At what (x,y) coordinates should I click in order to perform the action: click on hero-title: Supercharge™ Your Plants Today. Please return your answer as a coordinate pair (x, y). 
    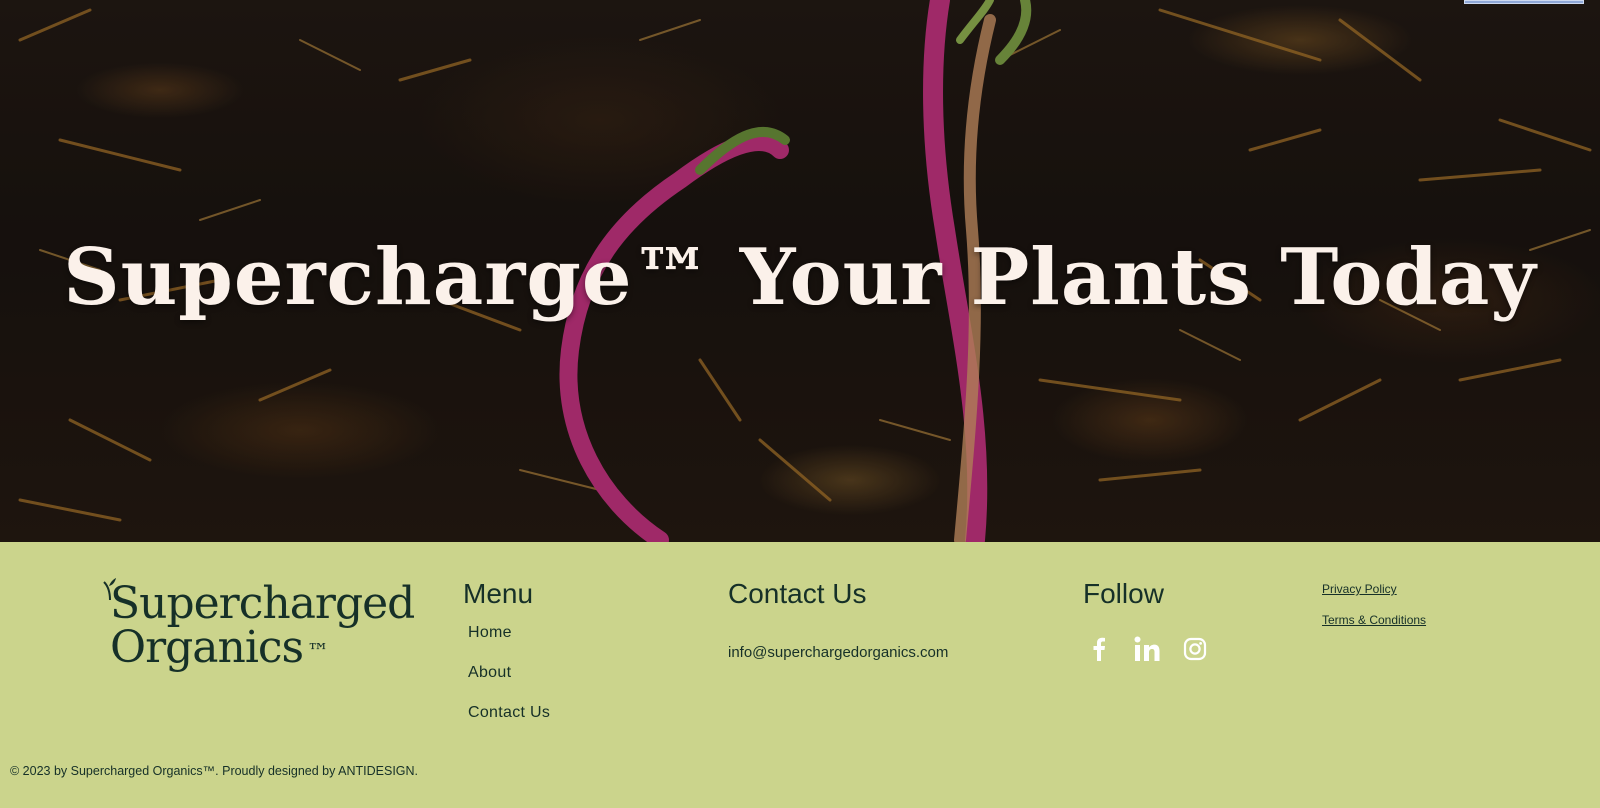
    Looking at the image, I should click on (800, 277).